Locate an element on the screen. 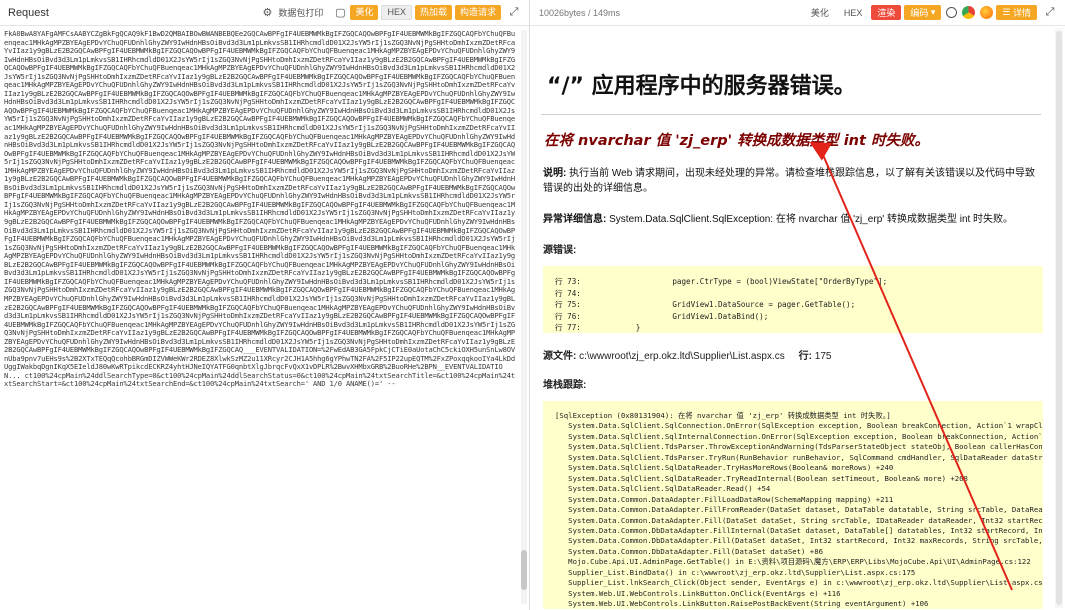 This screenshot has width=1065, height=610. response-expand-icon: ⤢ is located at coordinates (1050, 13).